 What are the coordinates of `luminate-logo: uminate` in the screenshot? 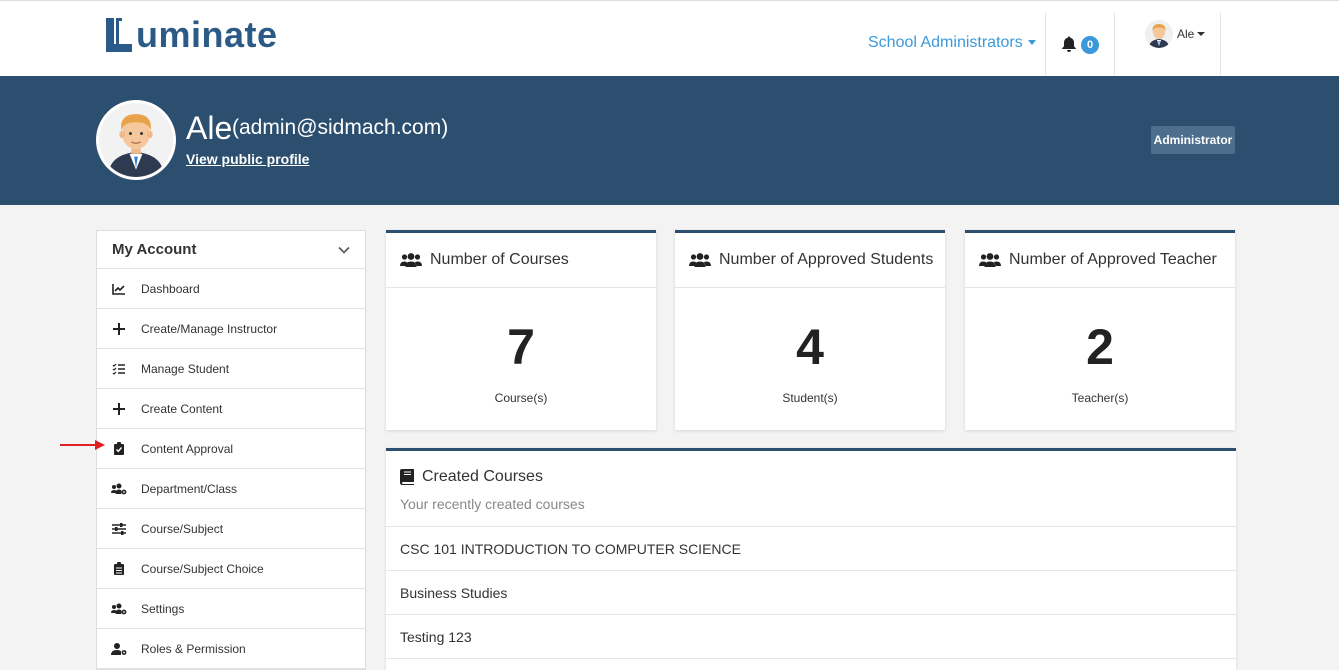 It's located at (191, 35).